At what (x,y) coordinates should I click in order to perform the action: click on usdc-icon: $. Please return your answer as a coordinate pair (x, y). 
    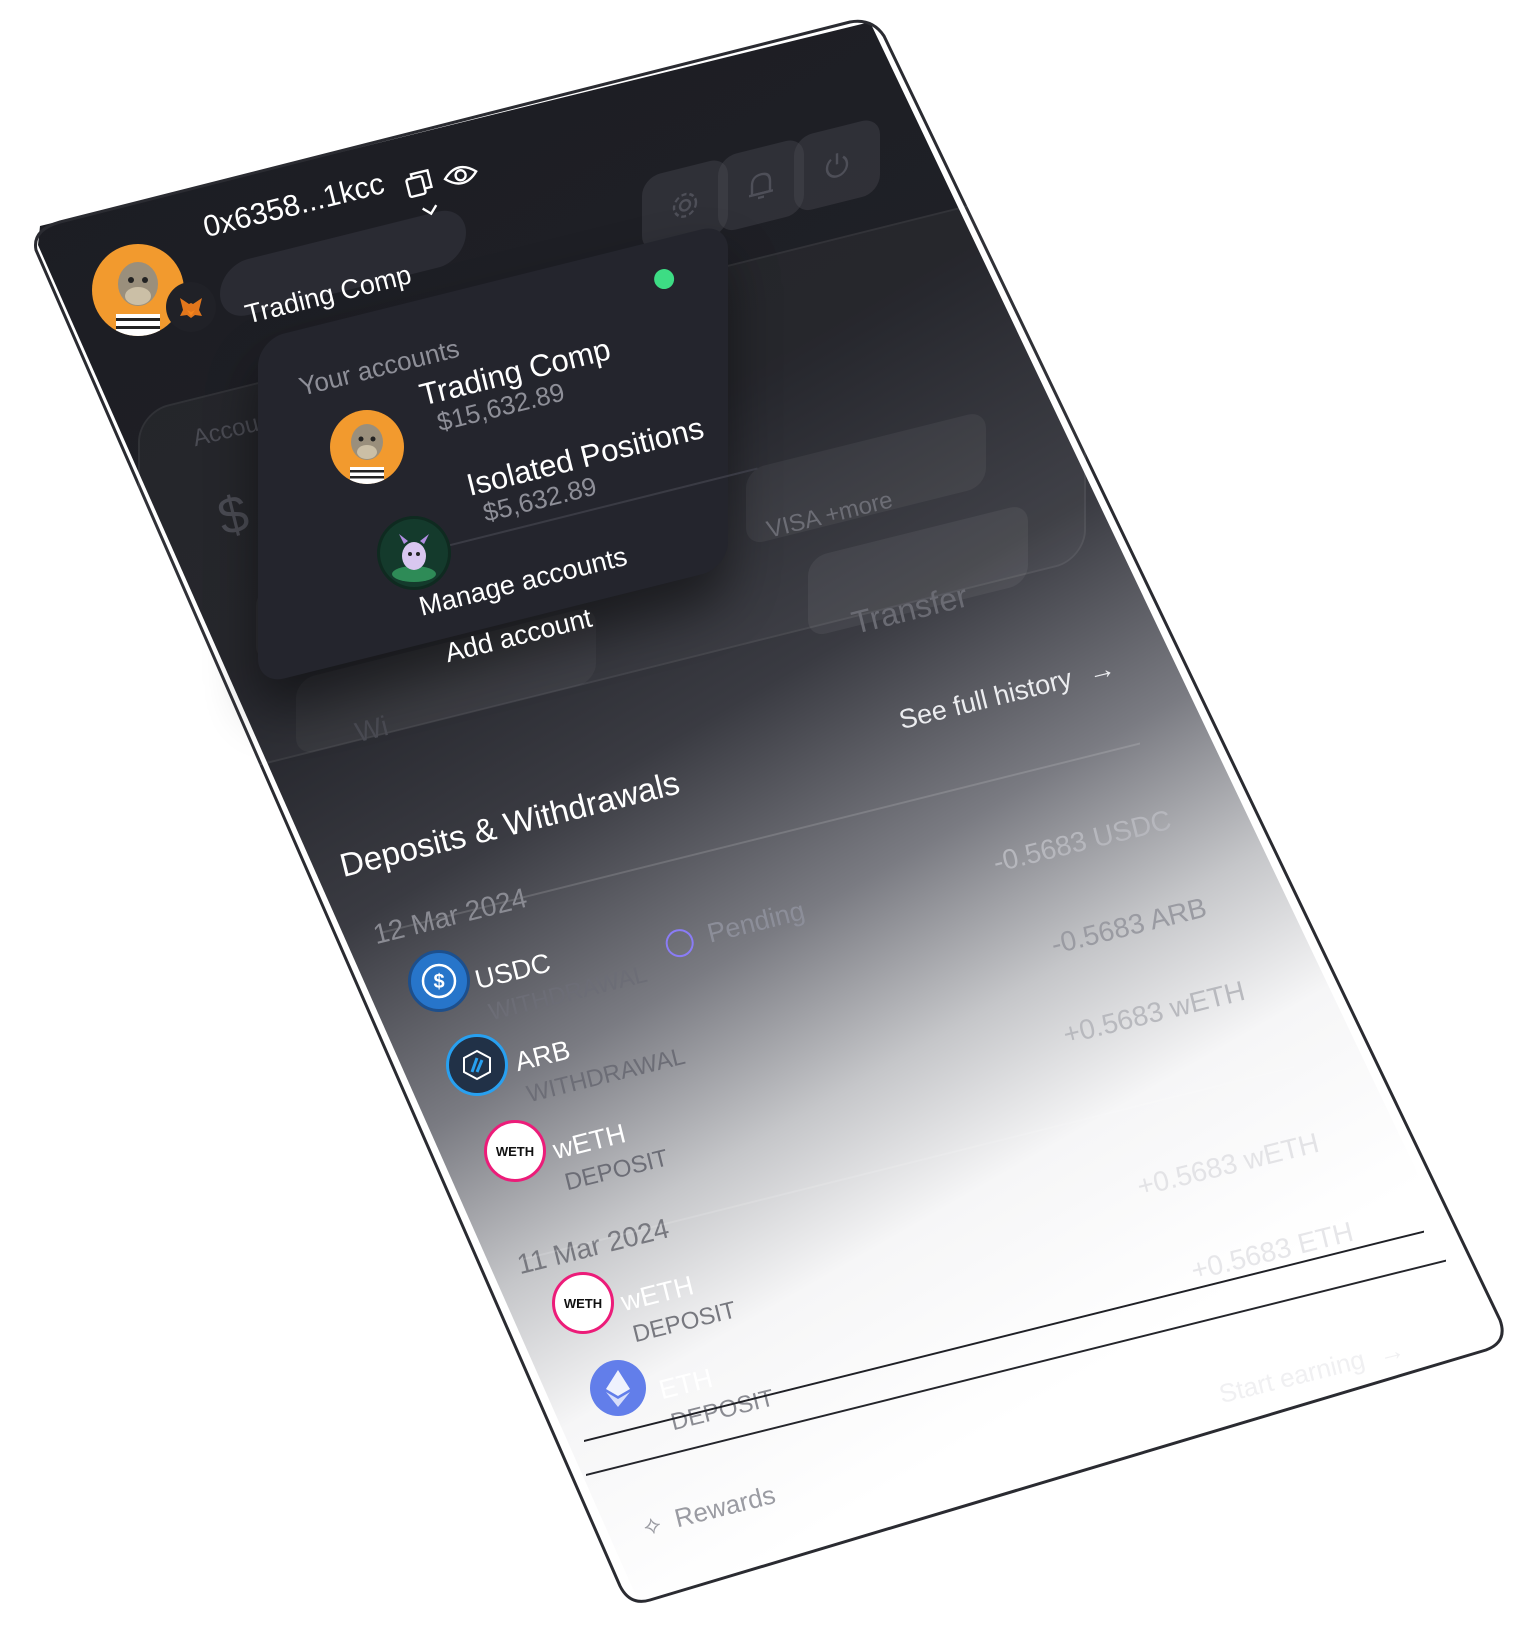
    Looking at the image, I should click on (439, 981).